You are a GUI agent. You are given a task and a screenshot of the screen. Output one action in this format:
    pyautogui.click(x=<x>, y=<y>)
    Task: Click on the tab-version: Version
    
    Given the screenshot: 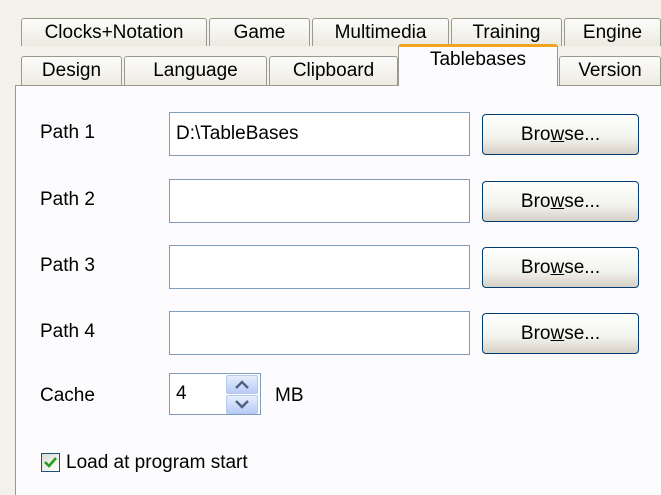 What is the action you would take?
    pyautogui.click(x=610, y=71)
    